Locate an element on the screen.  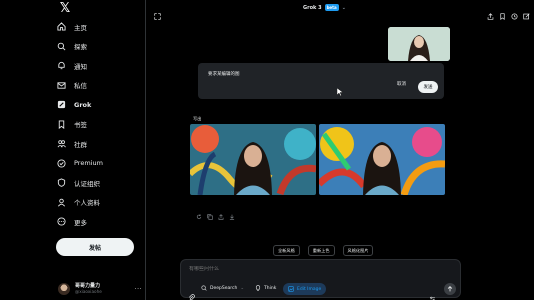
sidebar-item-label: 主页 is located at coordinates (80, 27).